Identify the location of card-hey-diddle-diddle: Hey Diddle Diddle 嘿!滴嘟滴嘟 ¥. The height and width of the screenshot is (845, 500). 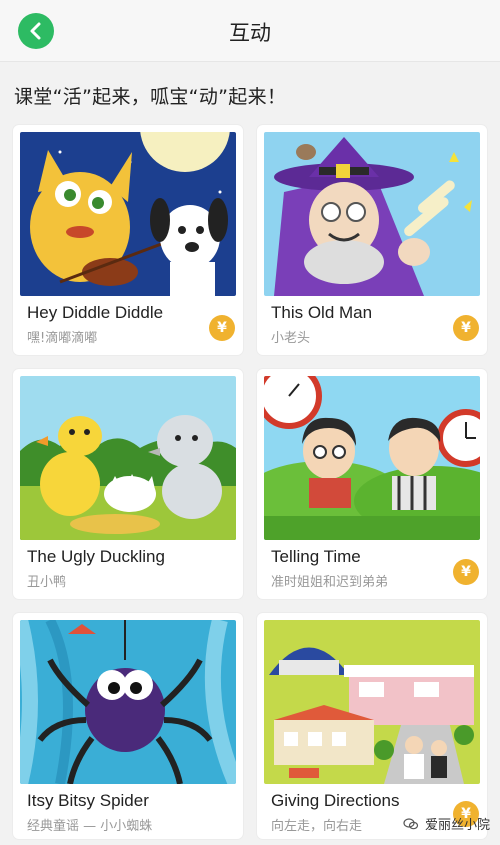
(128, 240).